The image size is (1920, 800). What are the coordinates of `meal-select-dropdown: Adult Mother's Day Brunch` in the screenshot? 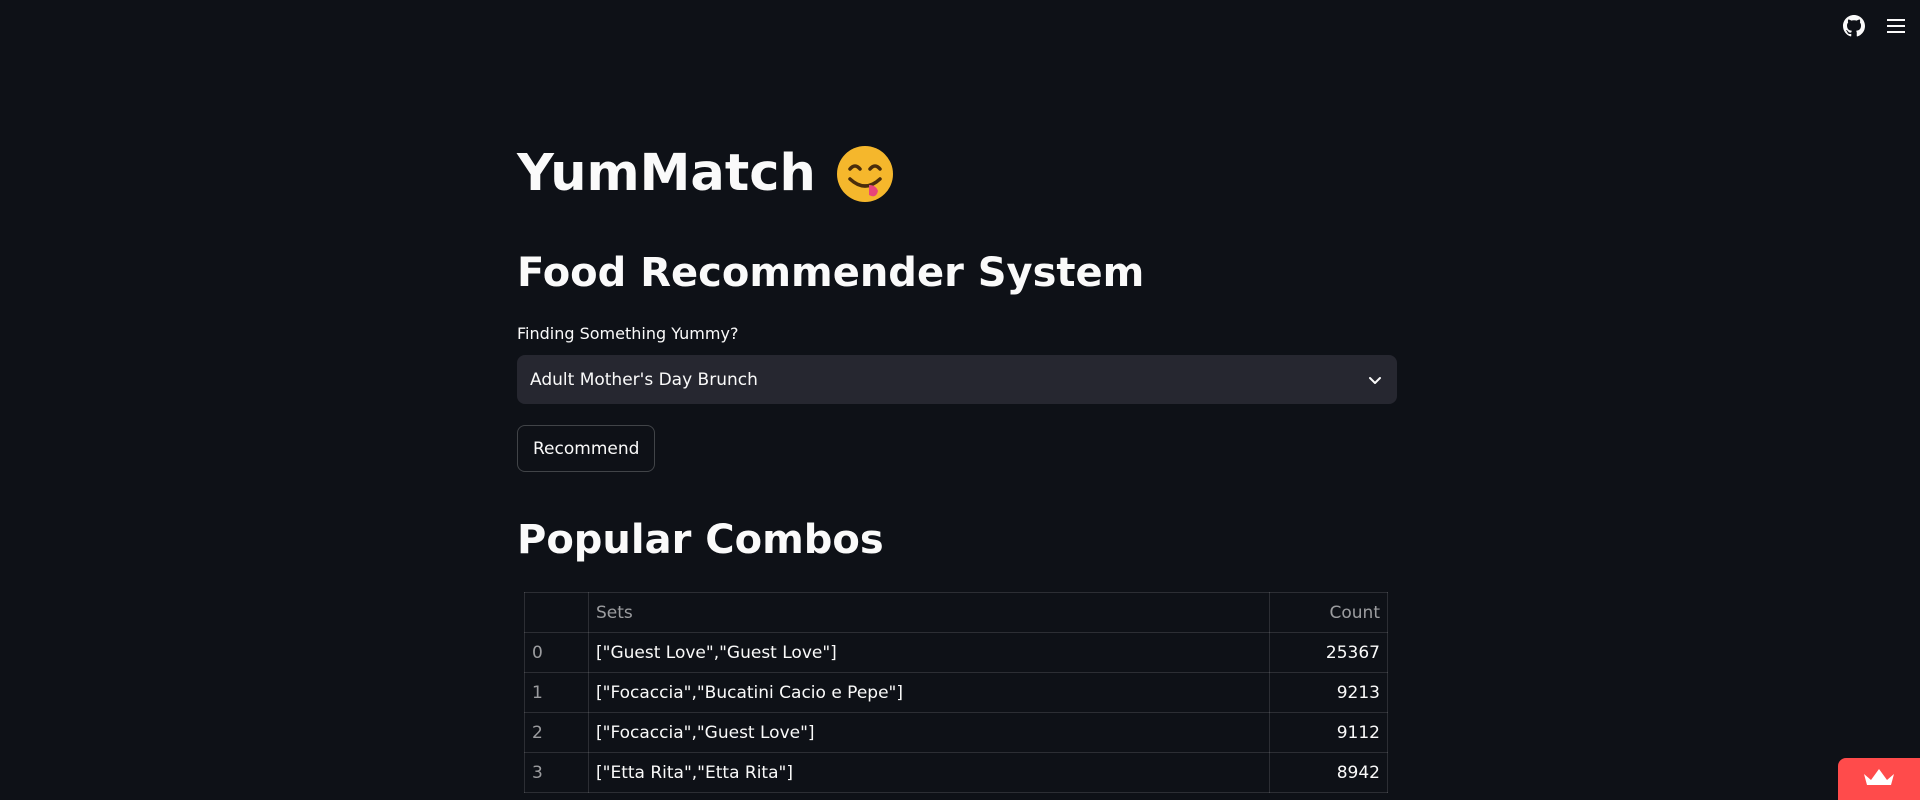 It's located at (957, 379).